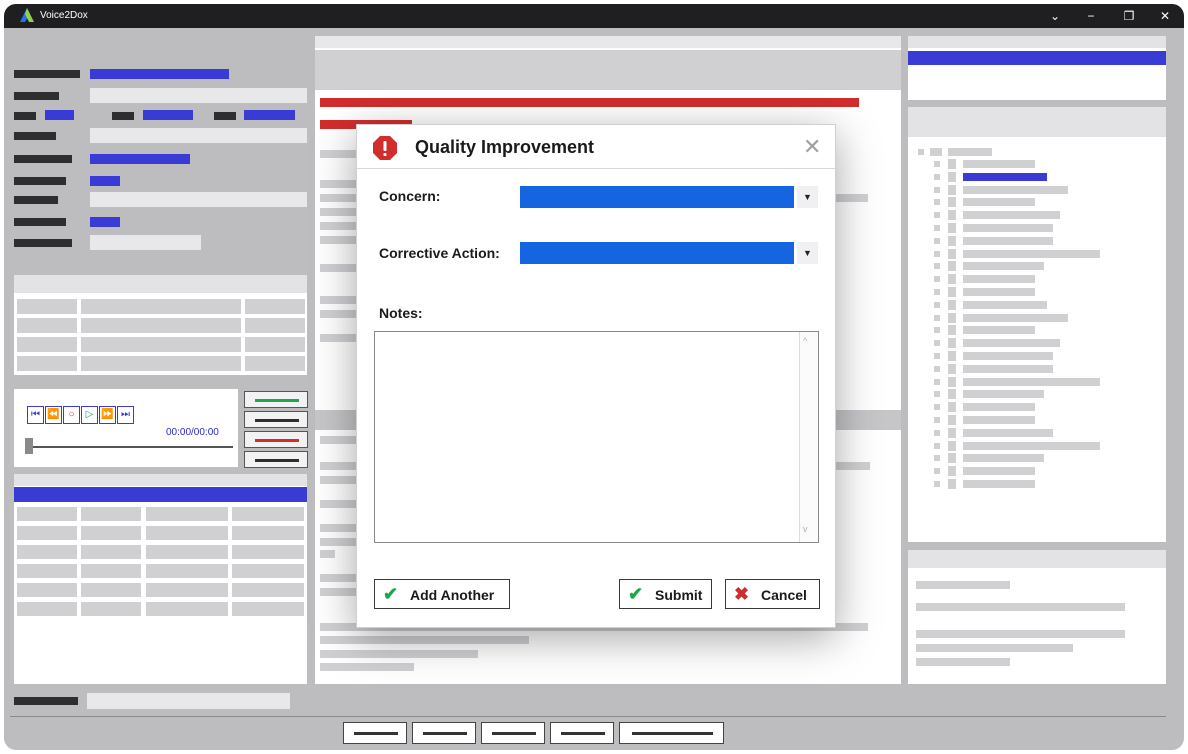  I want to click on footer-field, so click(188, 701).